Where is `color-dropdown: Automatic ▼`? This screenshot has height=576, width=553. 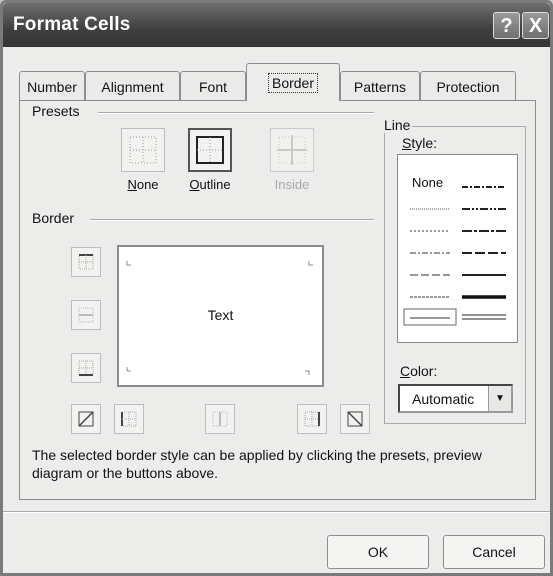
color-dropdown: Automatic ▼ is located at coordinates (455, 398).